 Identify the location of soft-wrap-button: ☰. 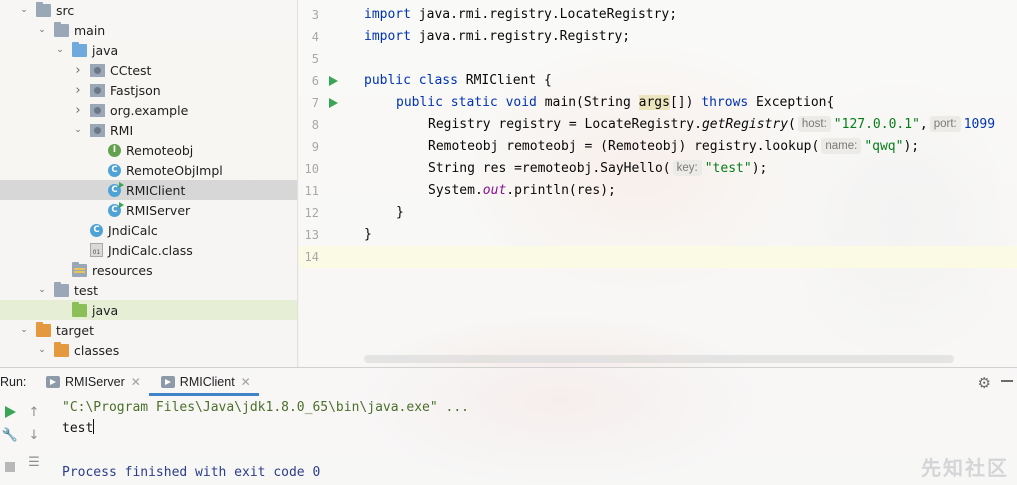
(34, 462).